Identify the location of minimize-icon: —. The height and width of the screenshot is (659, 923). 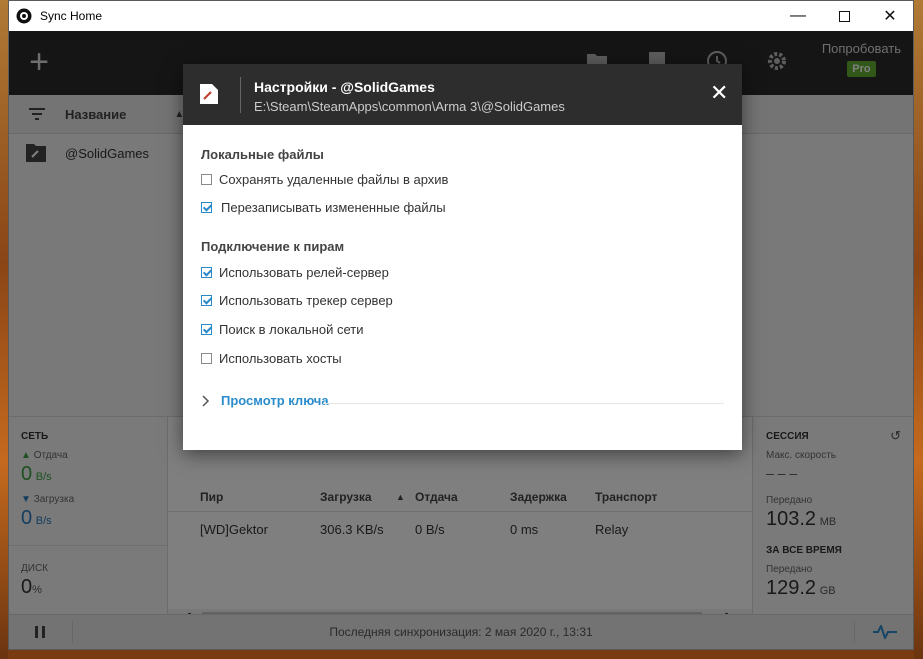
(798, 15).